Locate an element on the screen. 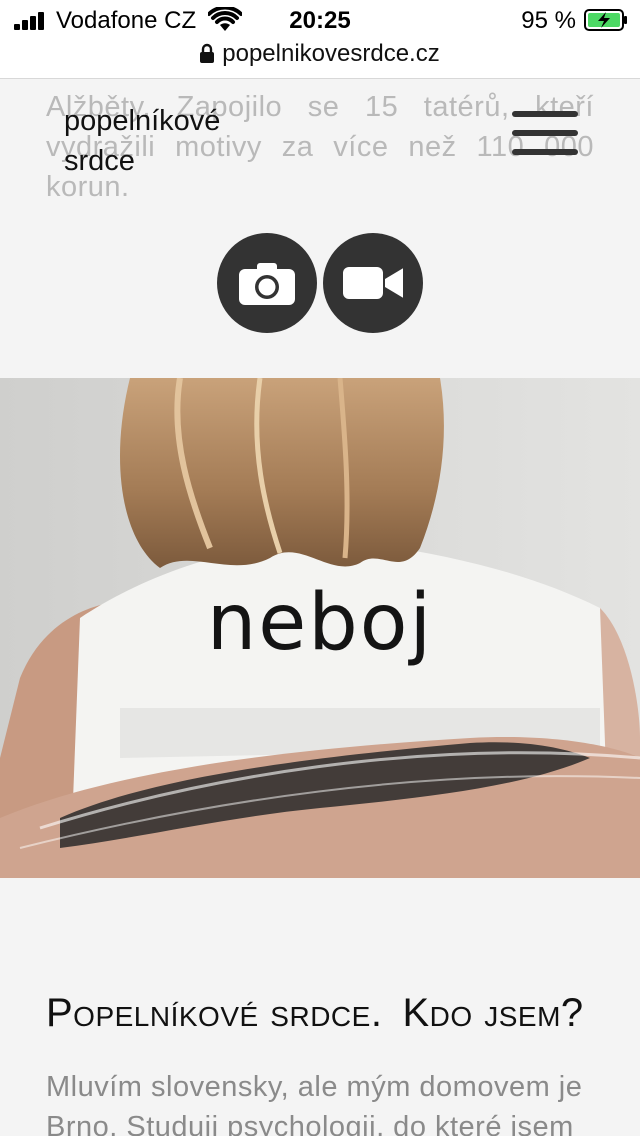 This screenshot has width=640, height=1136. address-bar: popelnikovesrdce.cz is located at coordinates (320, 59).